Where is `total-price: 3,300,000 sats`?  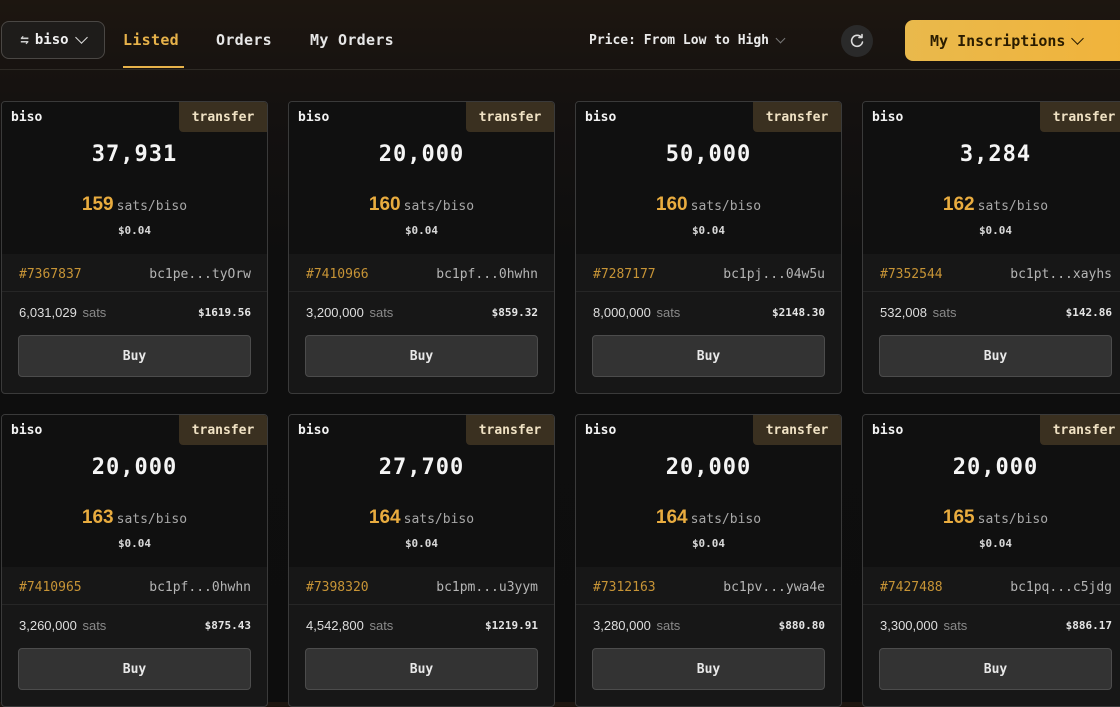 total-price: 3,300,000 sats is located at coordinates (923, 625).